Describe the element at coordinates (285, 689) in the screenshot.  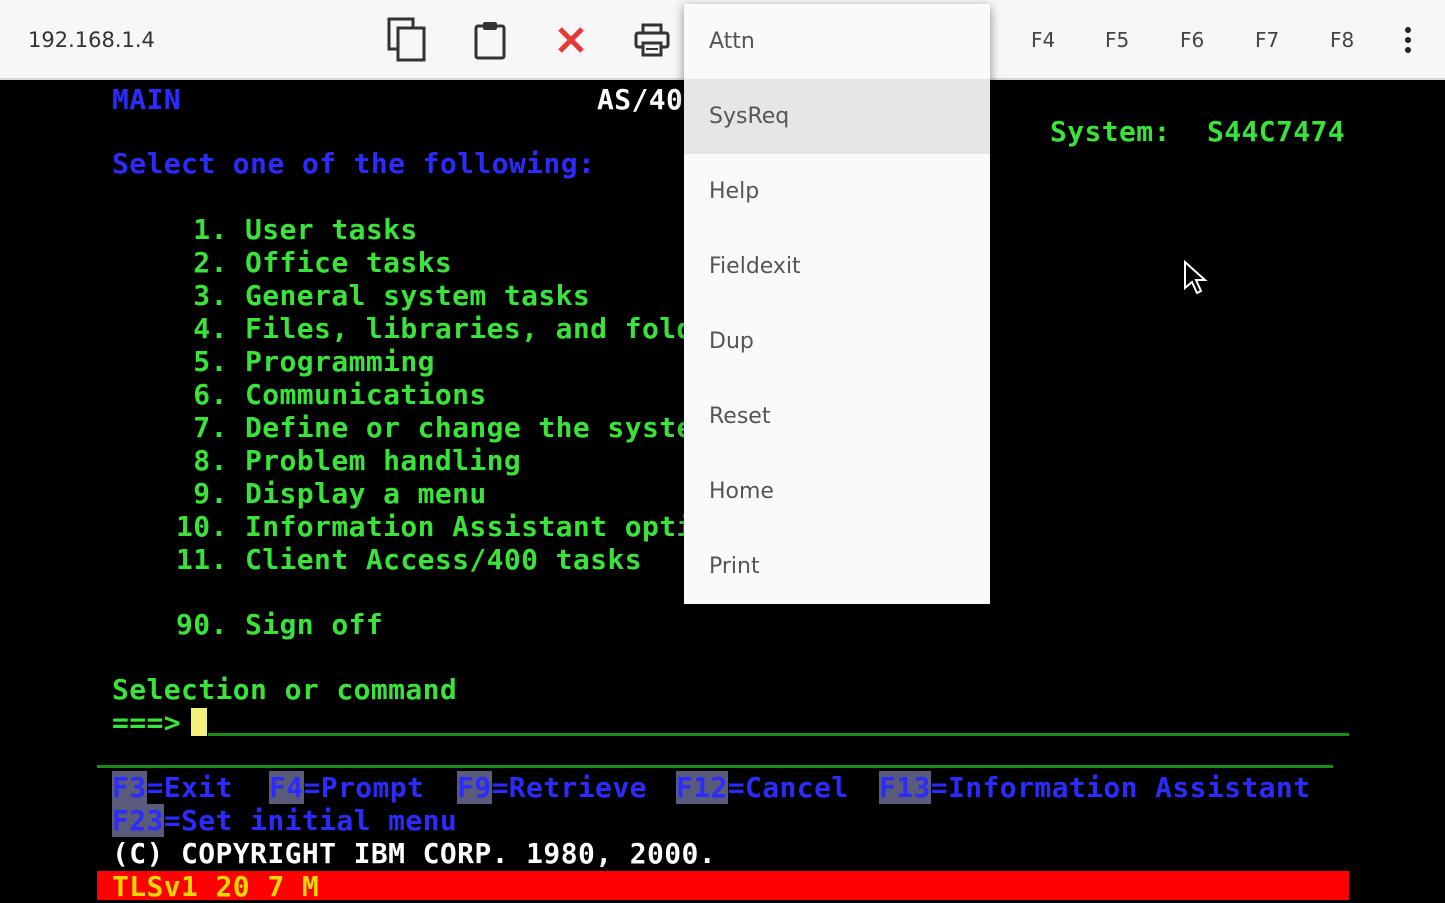
I see `selection-label: Selection or command` at that location.